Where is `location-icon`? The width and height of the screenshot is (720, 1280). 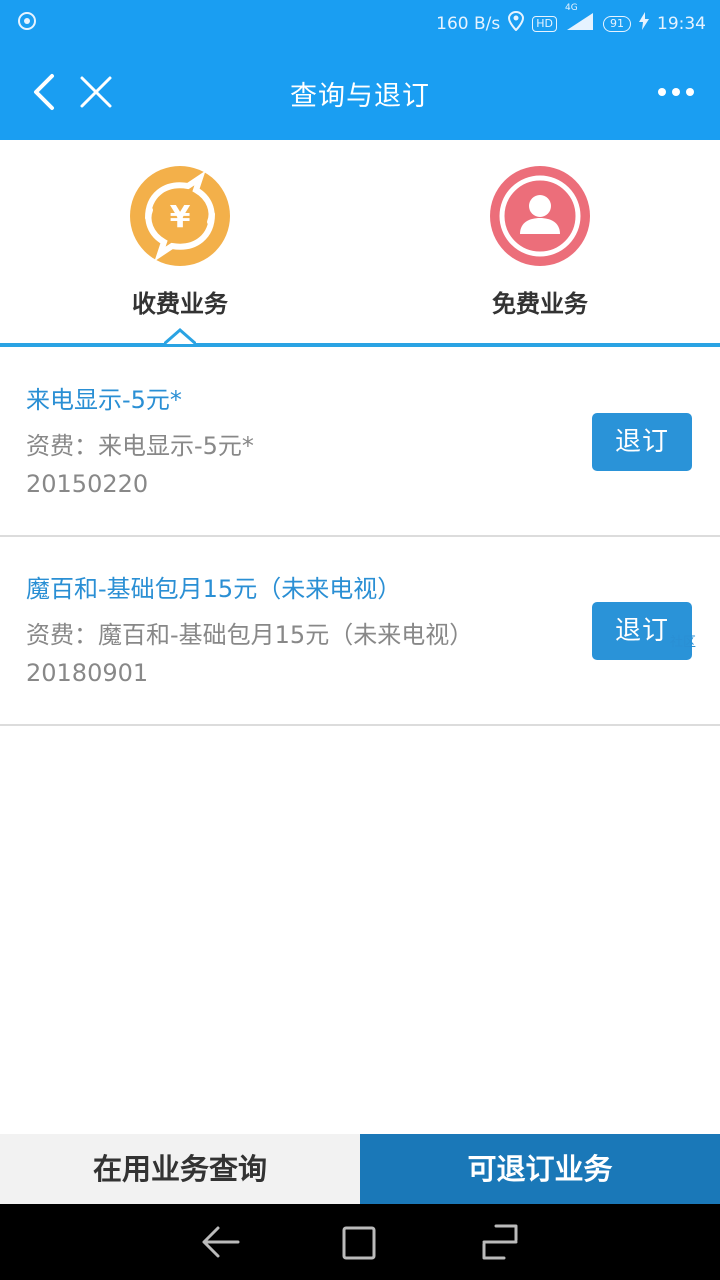
location-icon is located at coordinates (516, 23).